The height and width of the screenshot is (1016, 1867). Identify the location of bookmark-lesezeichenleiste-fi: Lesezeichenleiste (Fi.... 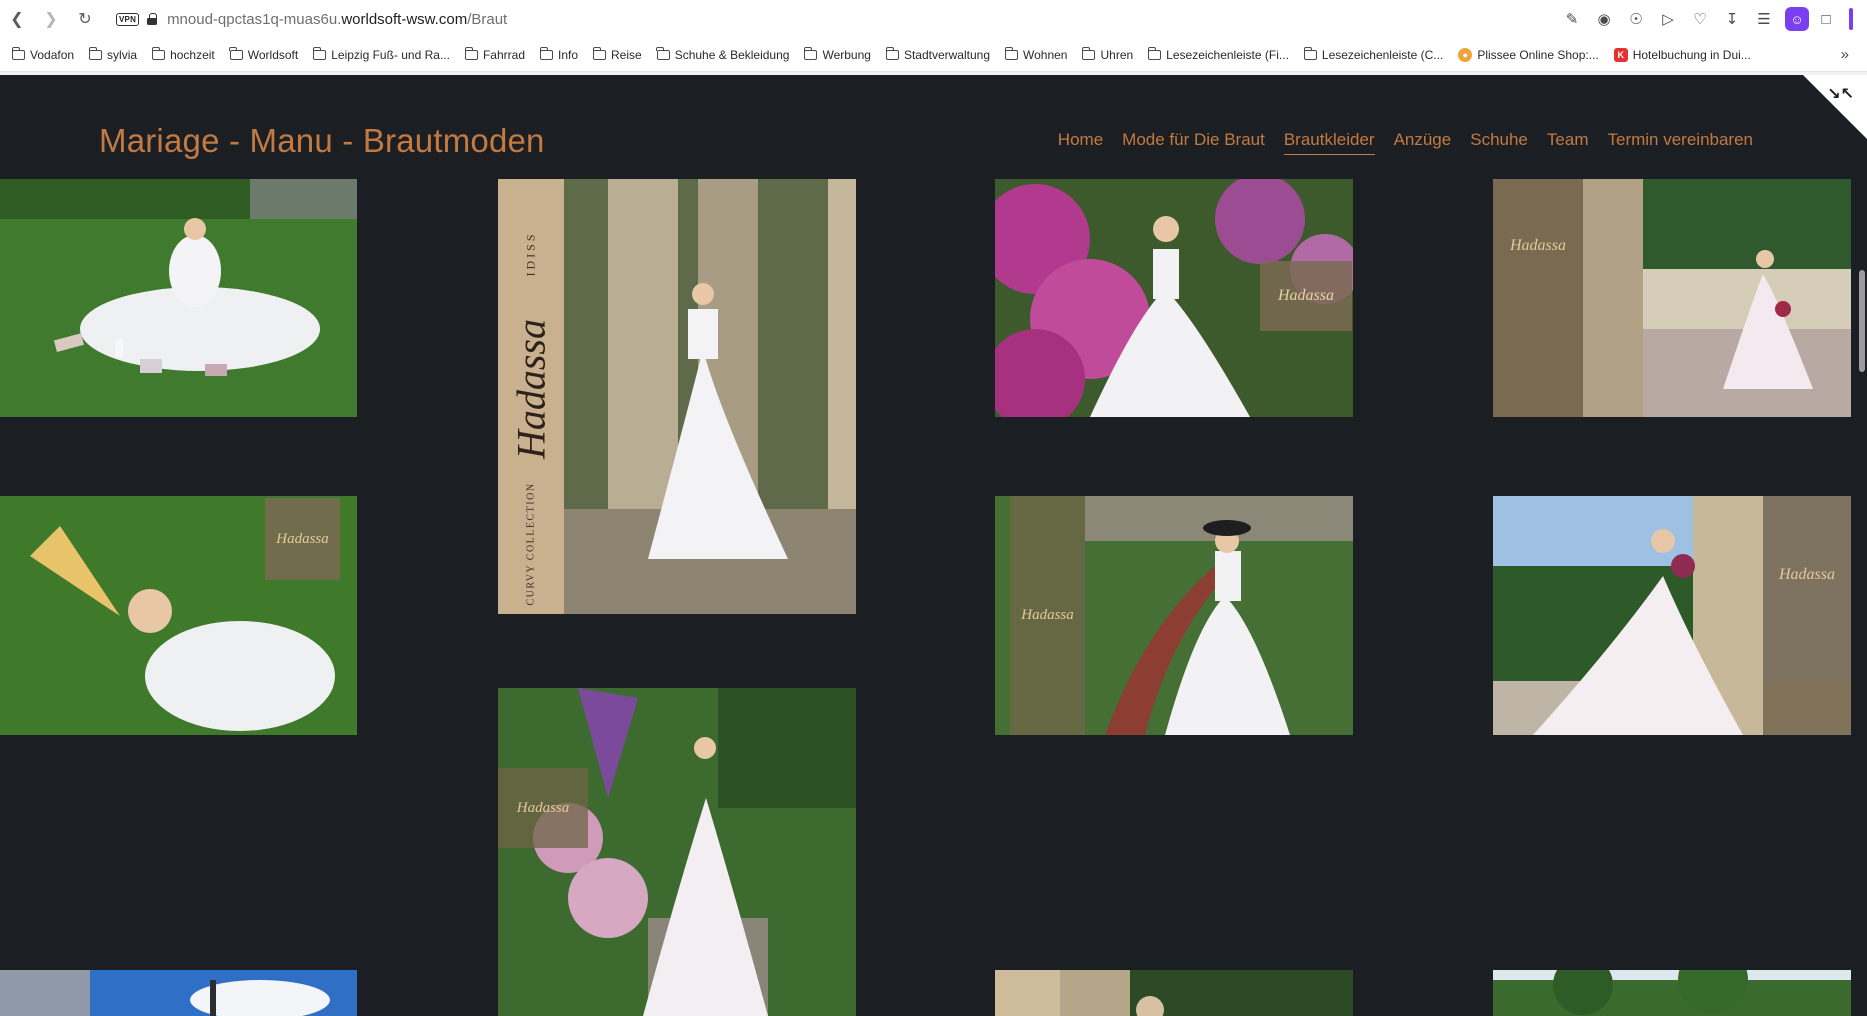
(1218, 54).